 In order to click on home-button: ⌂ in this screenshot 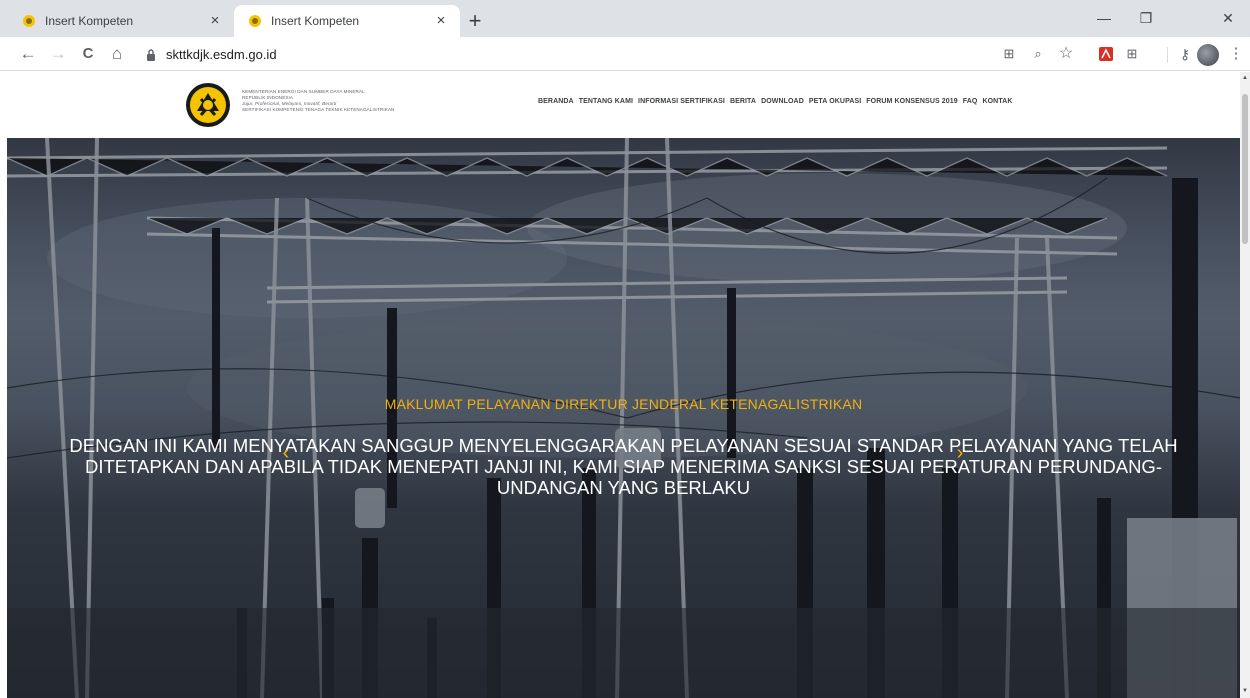, I will do `click(117, 54)`.